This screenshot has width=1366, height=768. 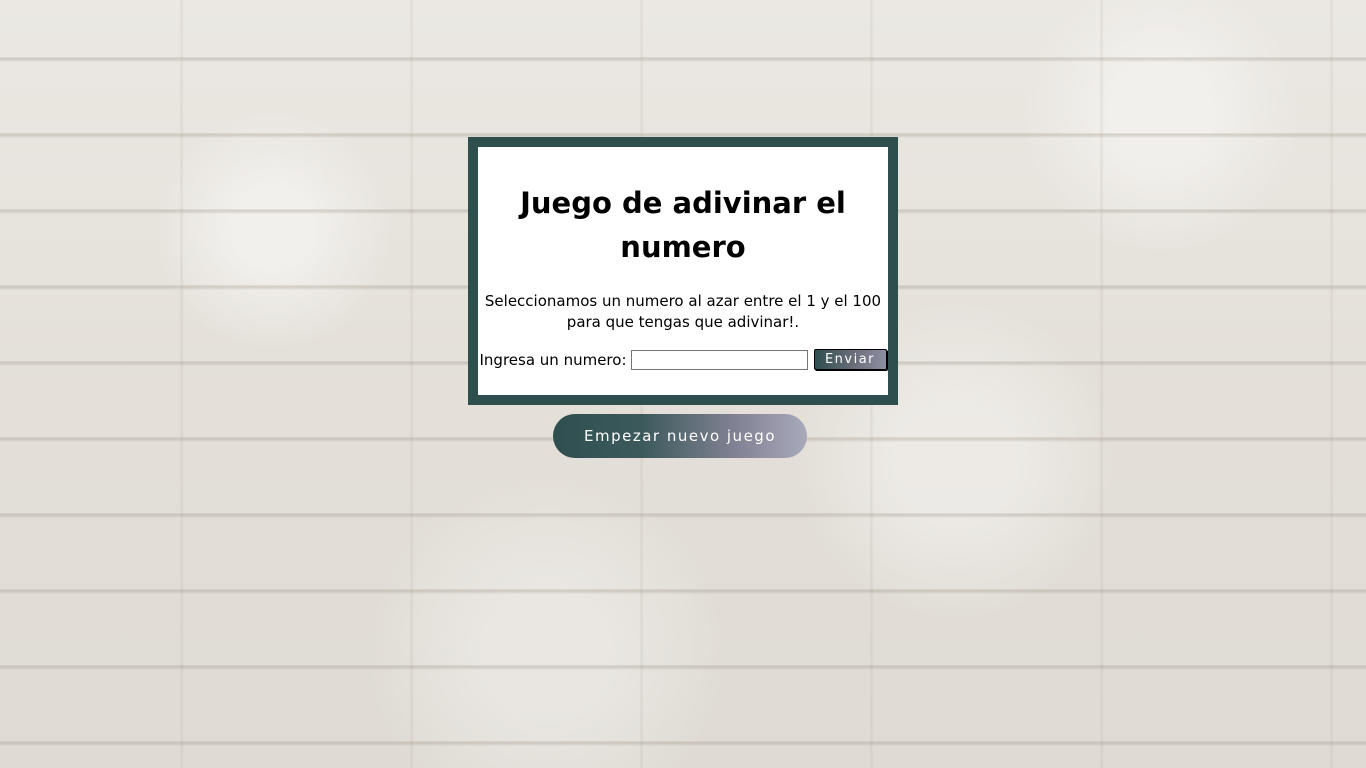 What do you see at coordinates (680, 436) in the screenshot?
I see `new-game-button: Empezar nuevo juego` at bounding box center [680, 436].